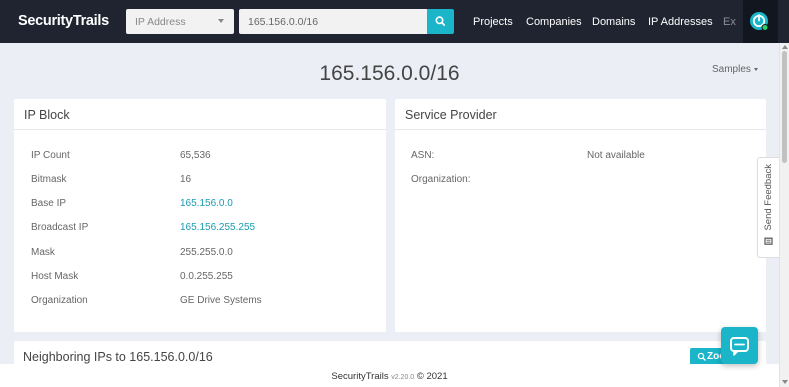 This screenshot has width=789, height=387. I want to click on footer: SecurityTrails v2.20.0 © 2021, so click(389, 375).